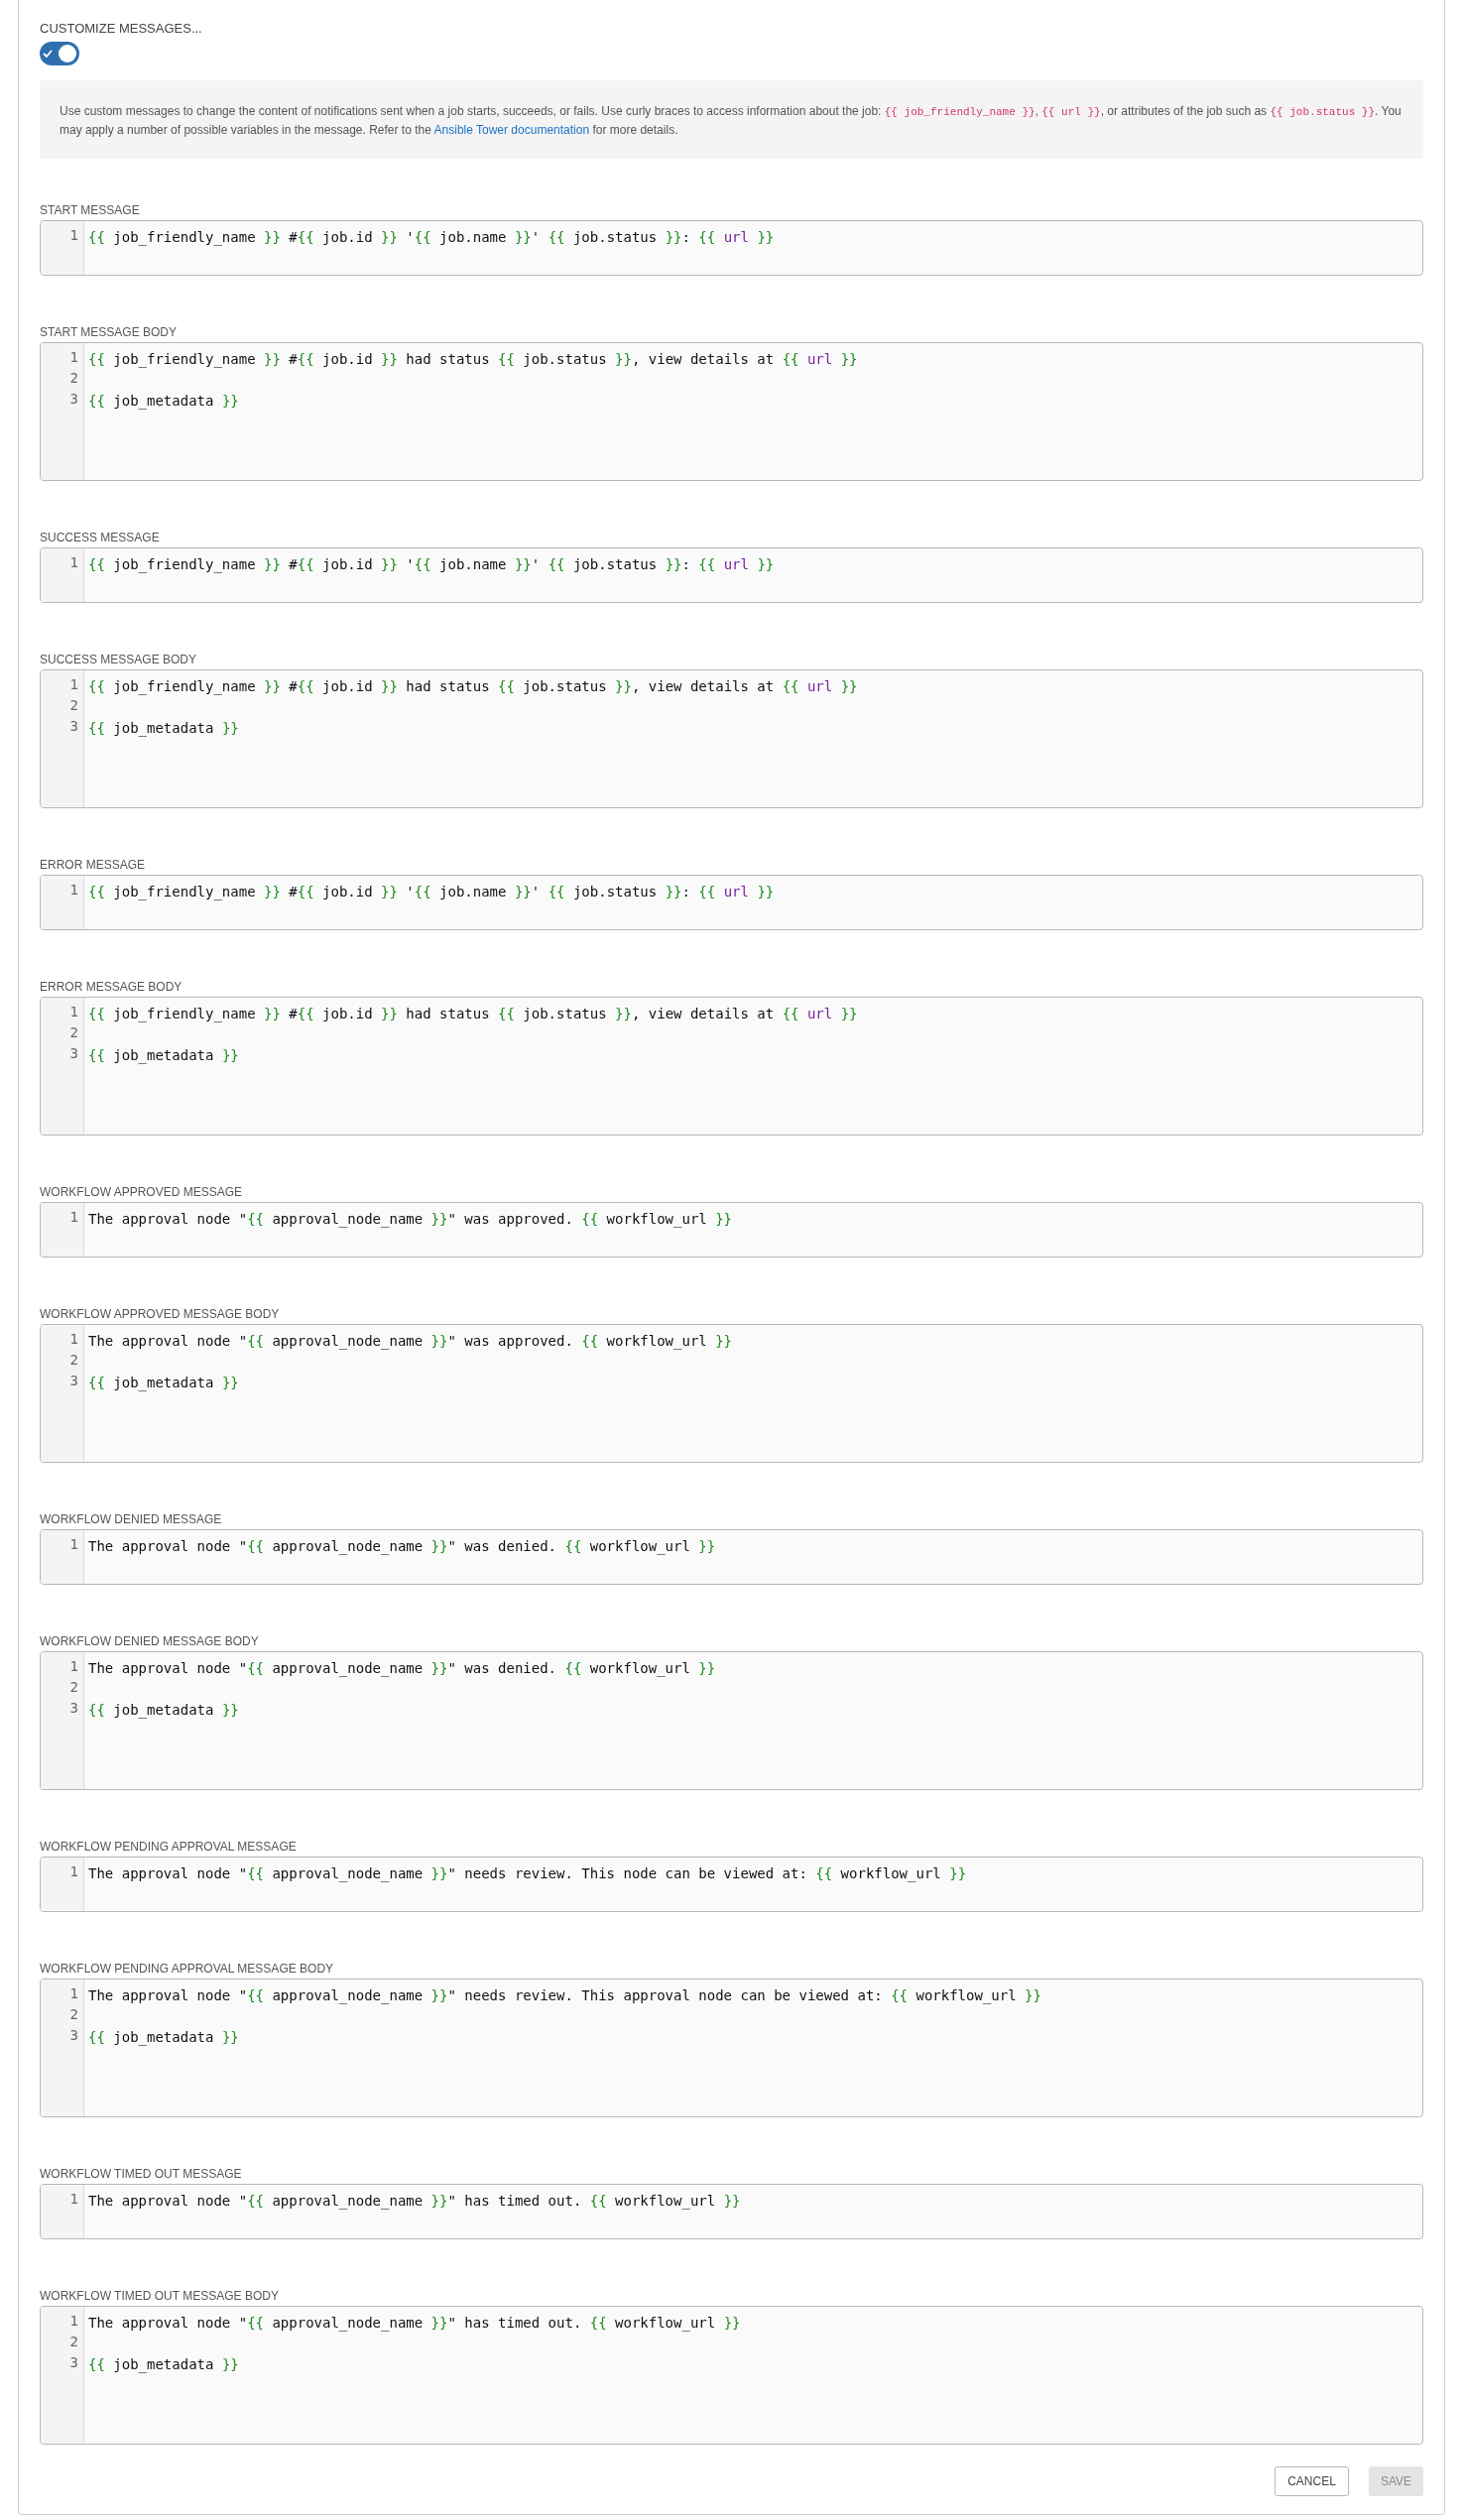 This screenshot has height=2520, width=1463. Describe the element at coordinates (111, 987) in the screenshot. I see `field-label: ERROR MESSAGE BODY` at that location.